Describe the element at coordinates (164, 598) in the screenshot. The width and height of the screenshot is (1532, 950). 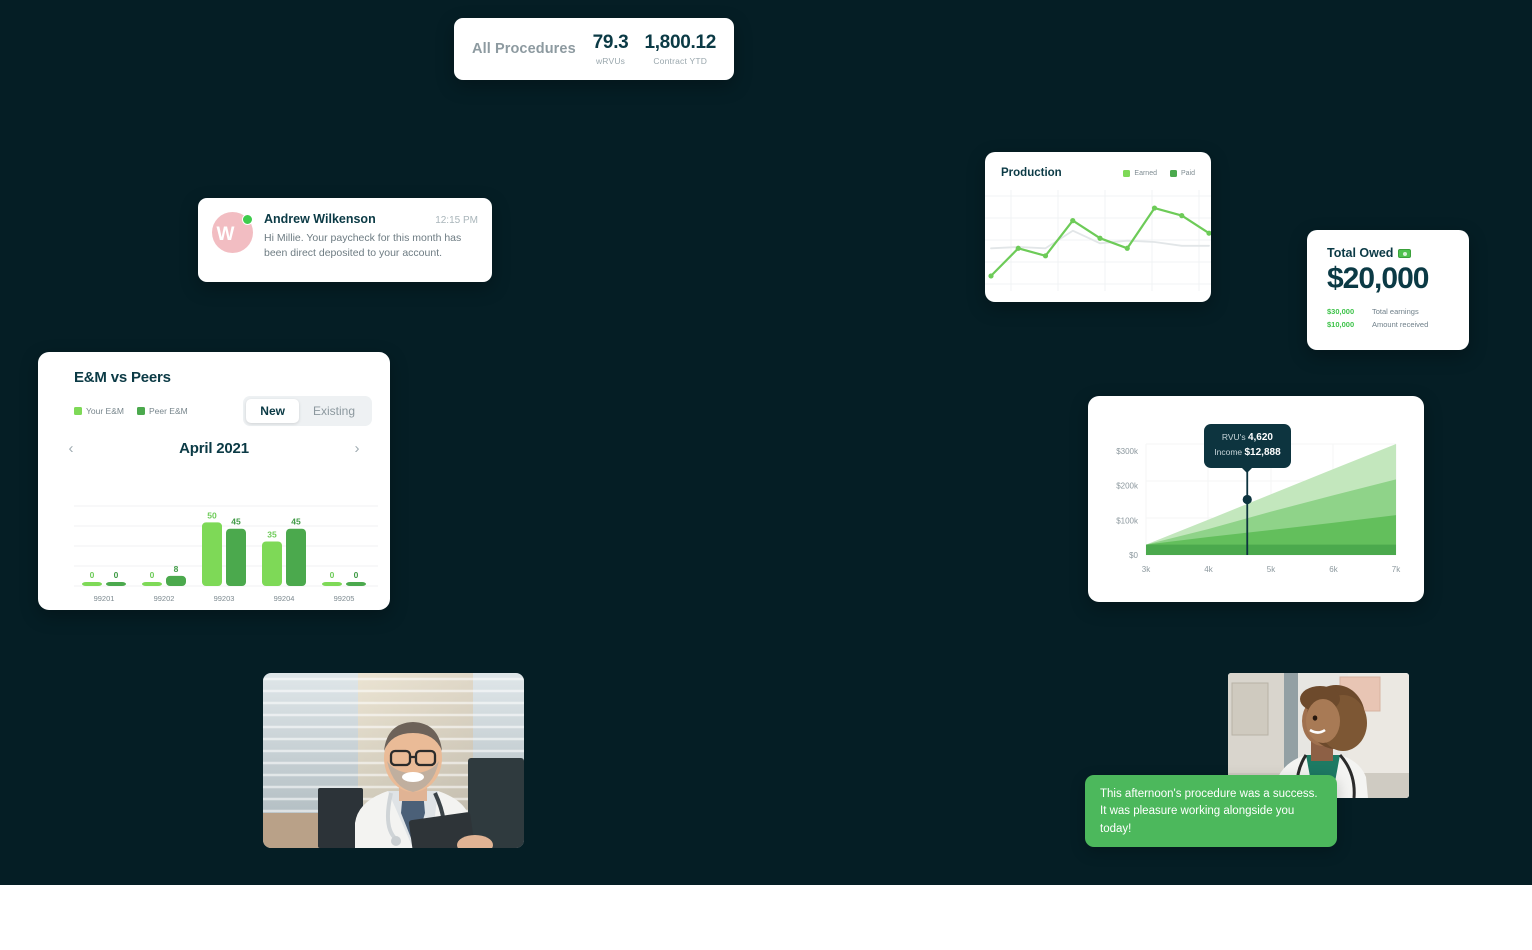
I see `em-category-label: 99202` at that location.